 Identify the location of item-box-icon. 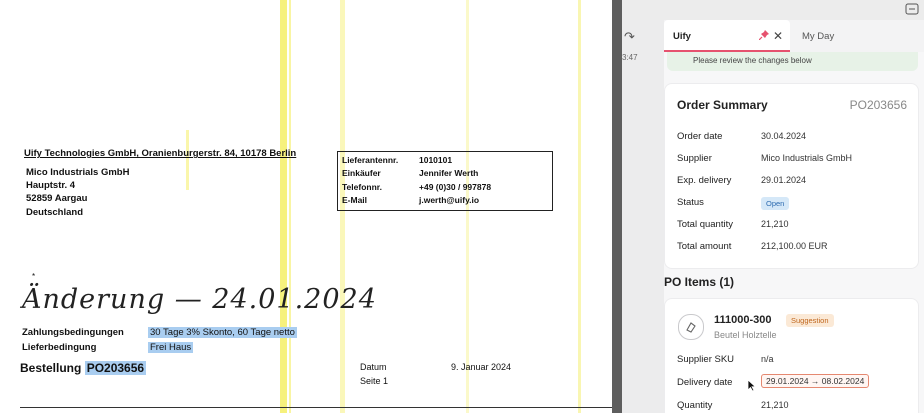
(691, 327).